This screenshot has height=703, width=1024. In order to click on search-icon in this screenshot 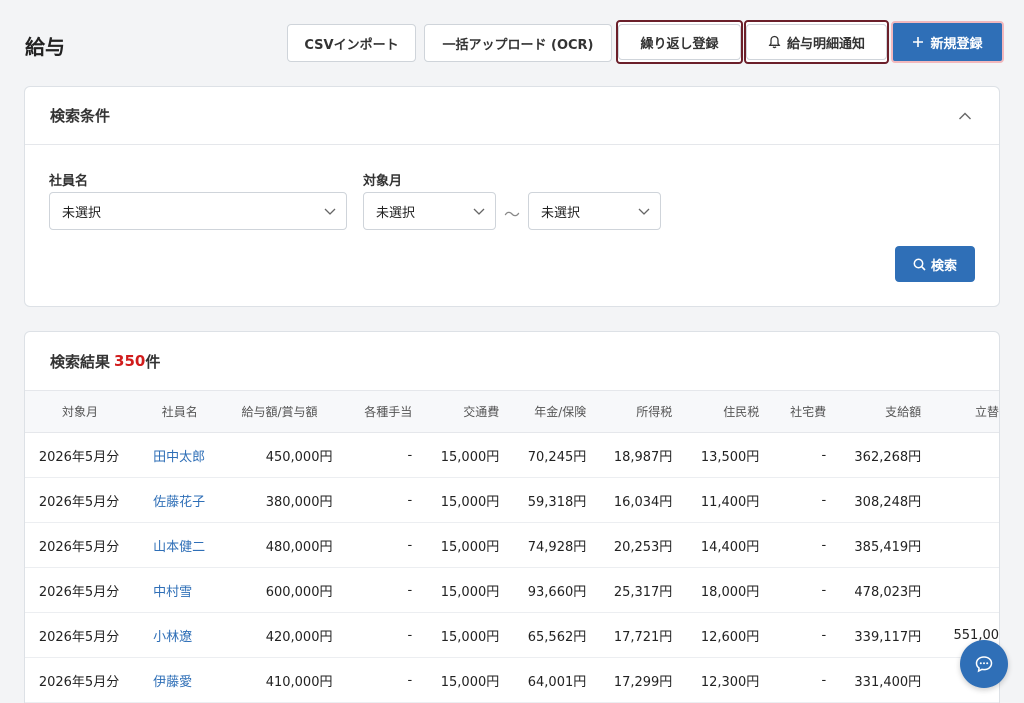, I will do `click(919, 264)`.